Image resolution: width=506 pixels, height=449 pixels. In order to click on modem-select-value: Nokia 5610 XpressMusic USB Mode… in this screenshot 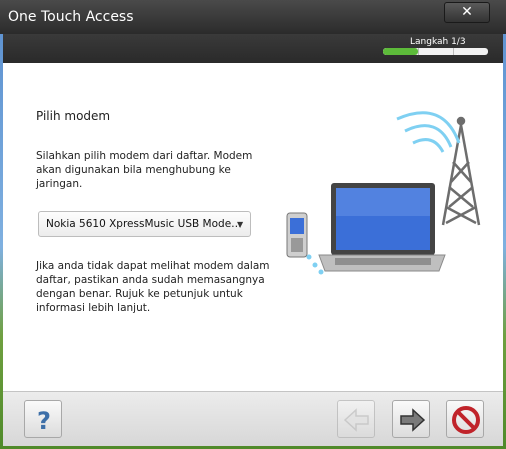, I will do `click(144, 224)`.